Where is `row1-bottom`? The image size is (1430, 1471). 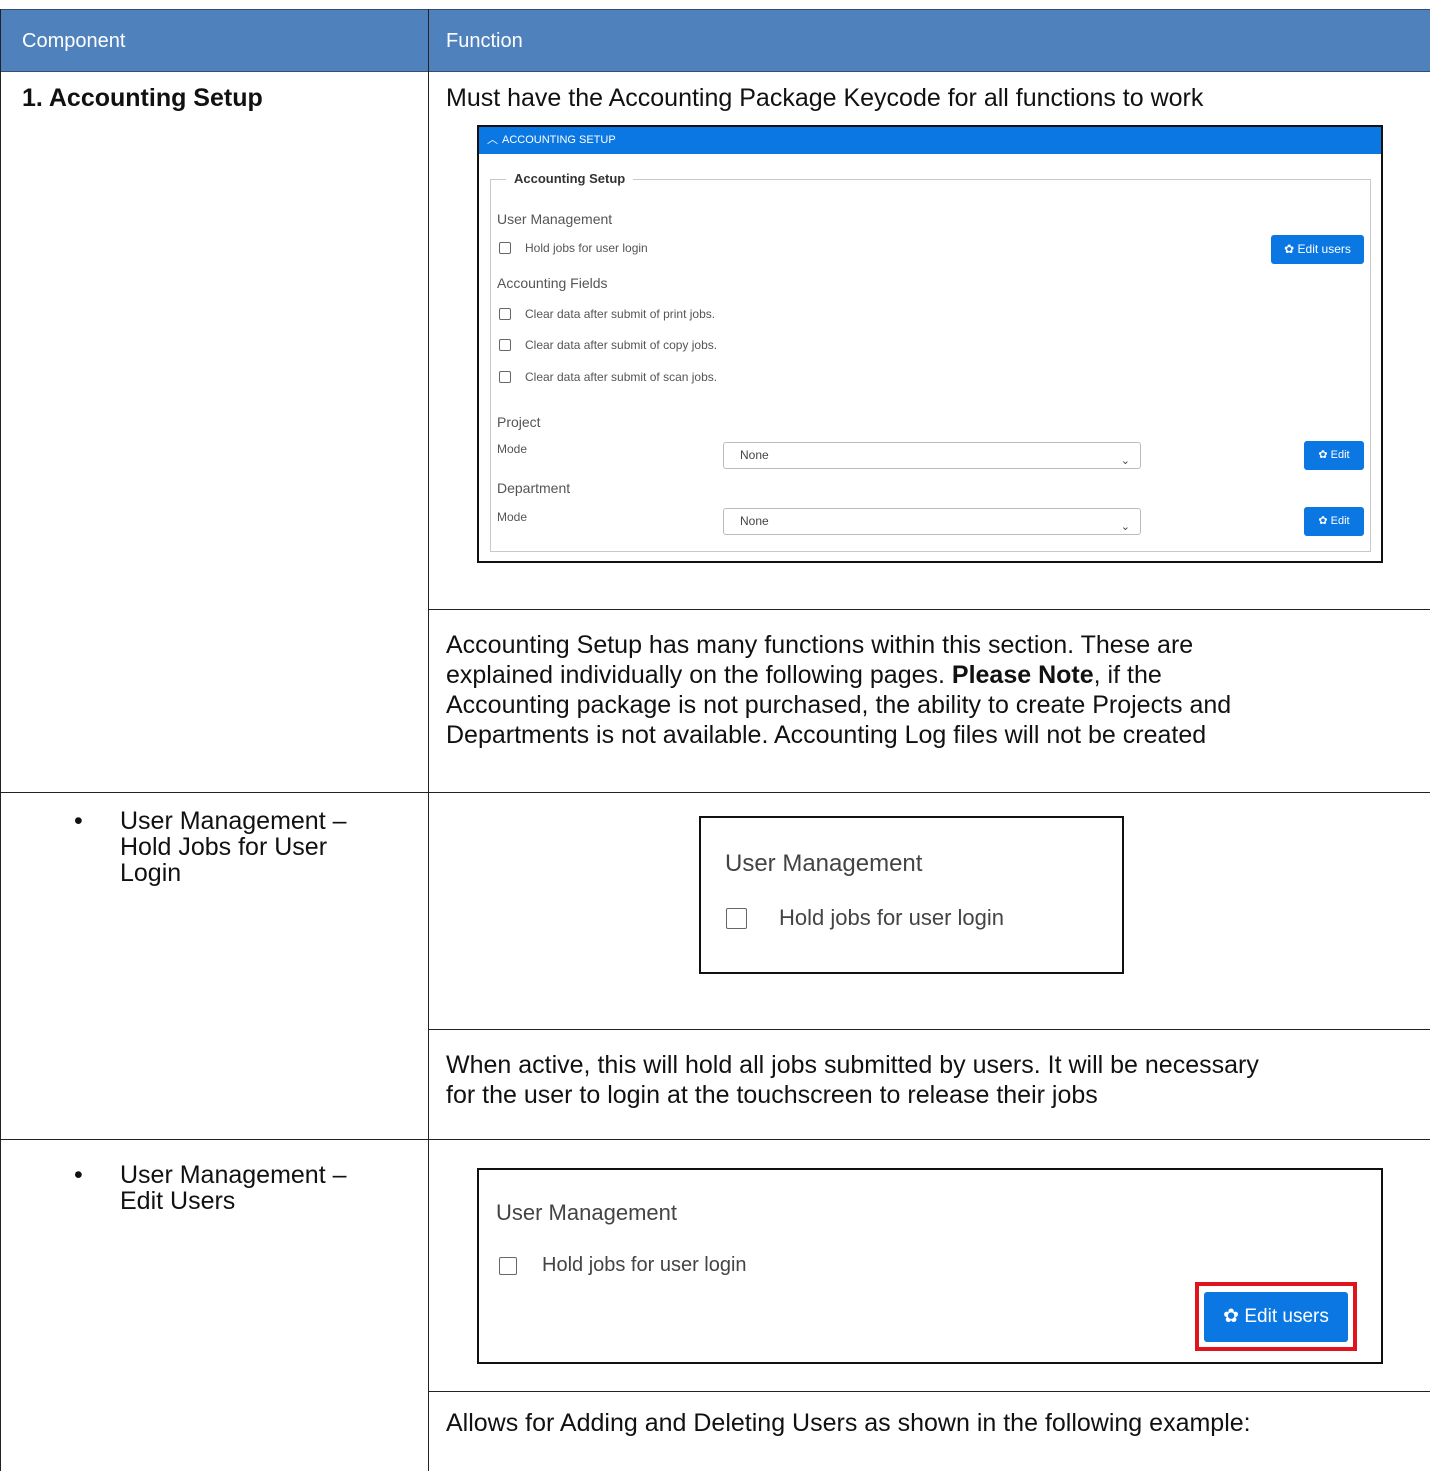 row1-bottom is located at coordinates (715, 792).